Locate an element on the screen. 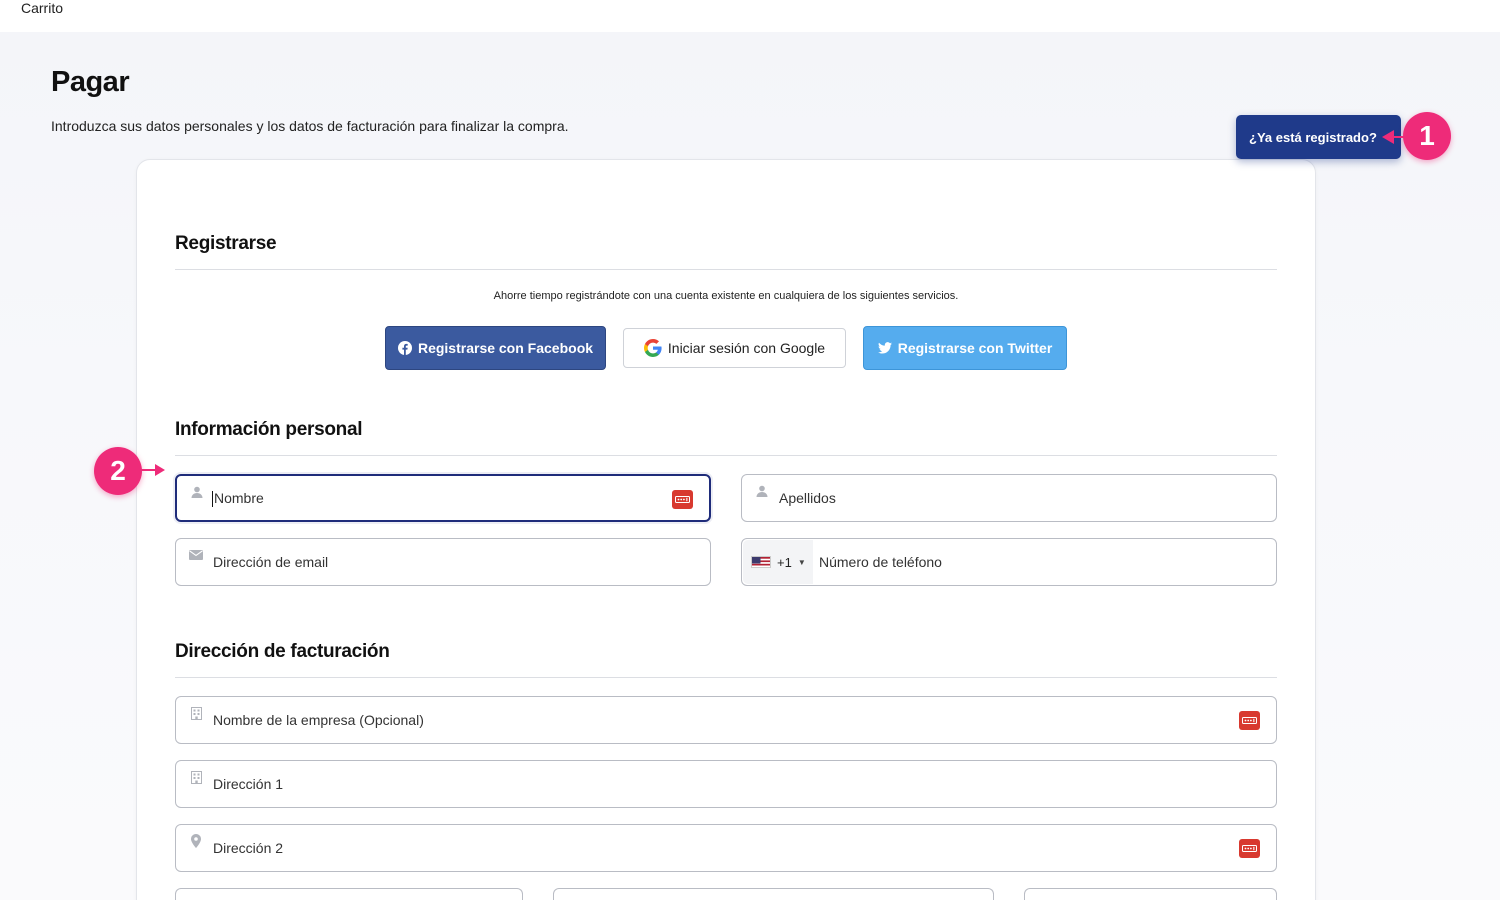 Image resolution: width=1500 pixels, height=900 pixels. marker-1-arrow is located at coordinates (1388, 137).